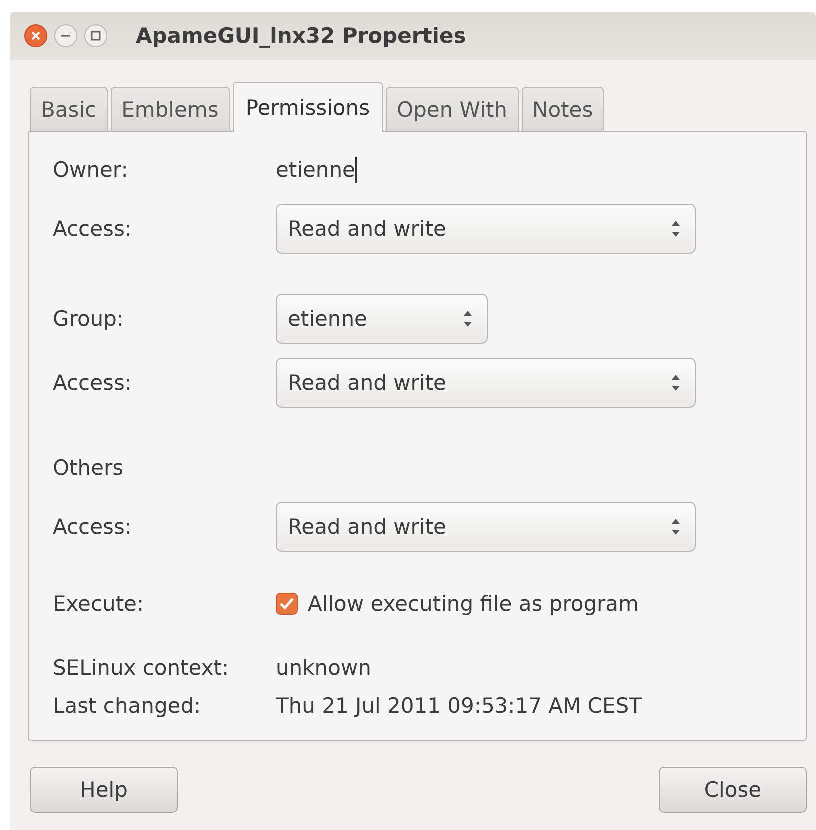  I want to click on tab: Permissions, so click(308, 107).